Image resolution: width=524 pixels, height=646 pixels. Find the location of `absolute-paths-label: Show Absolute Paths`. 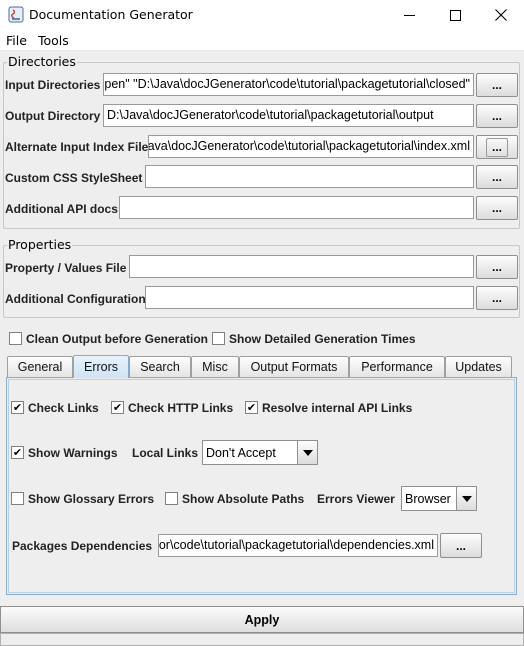

absolute-paths-label: Show Absolute Paths is located at coordinates (243, 499).